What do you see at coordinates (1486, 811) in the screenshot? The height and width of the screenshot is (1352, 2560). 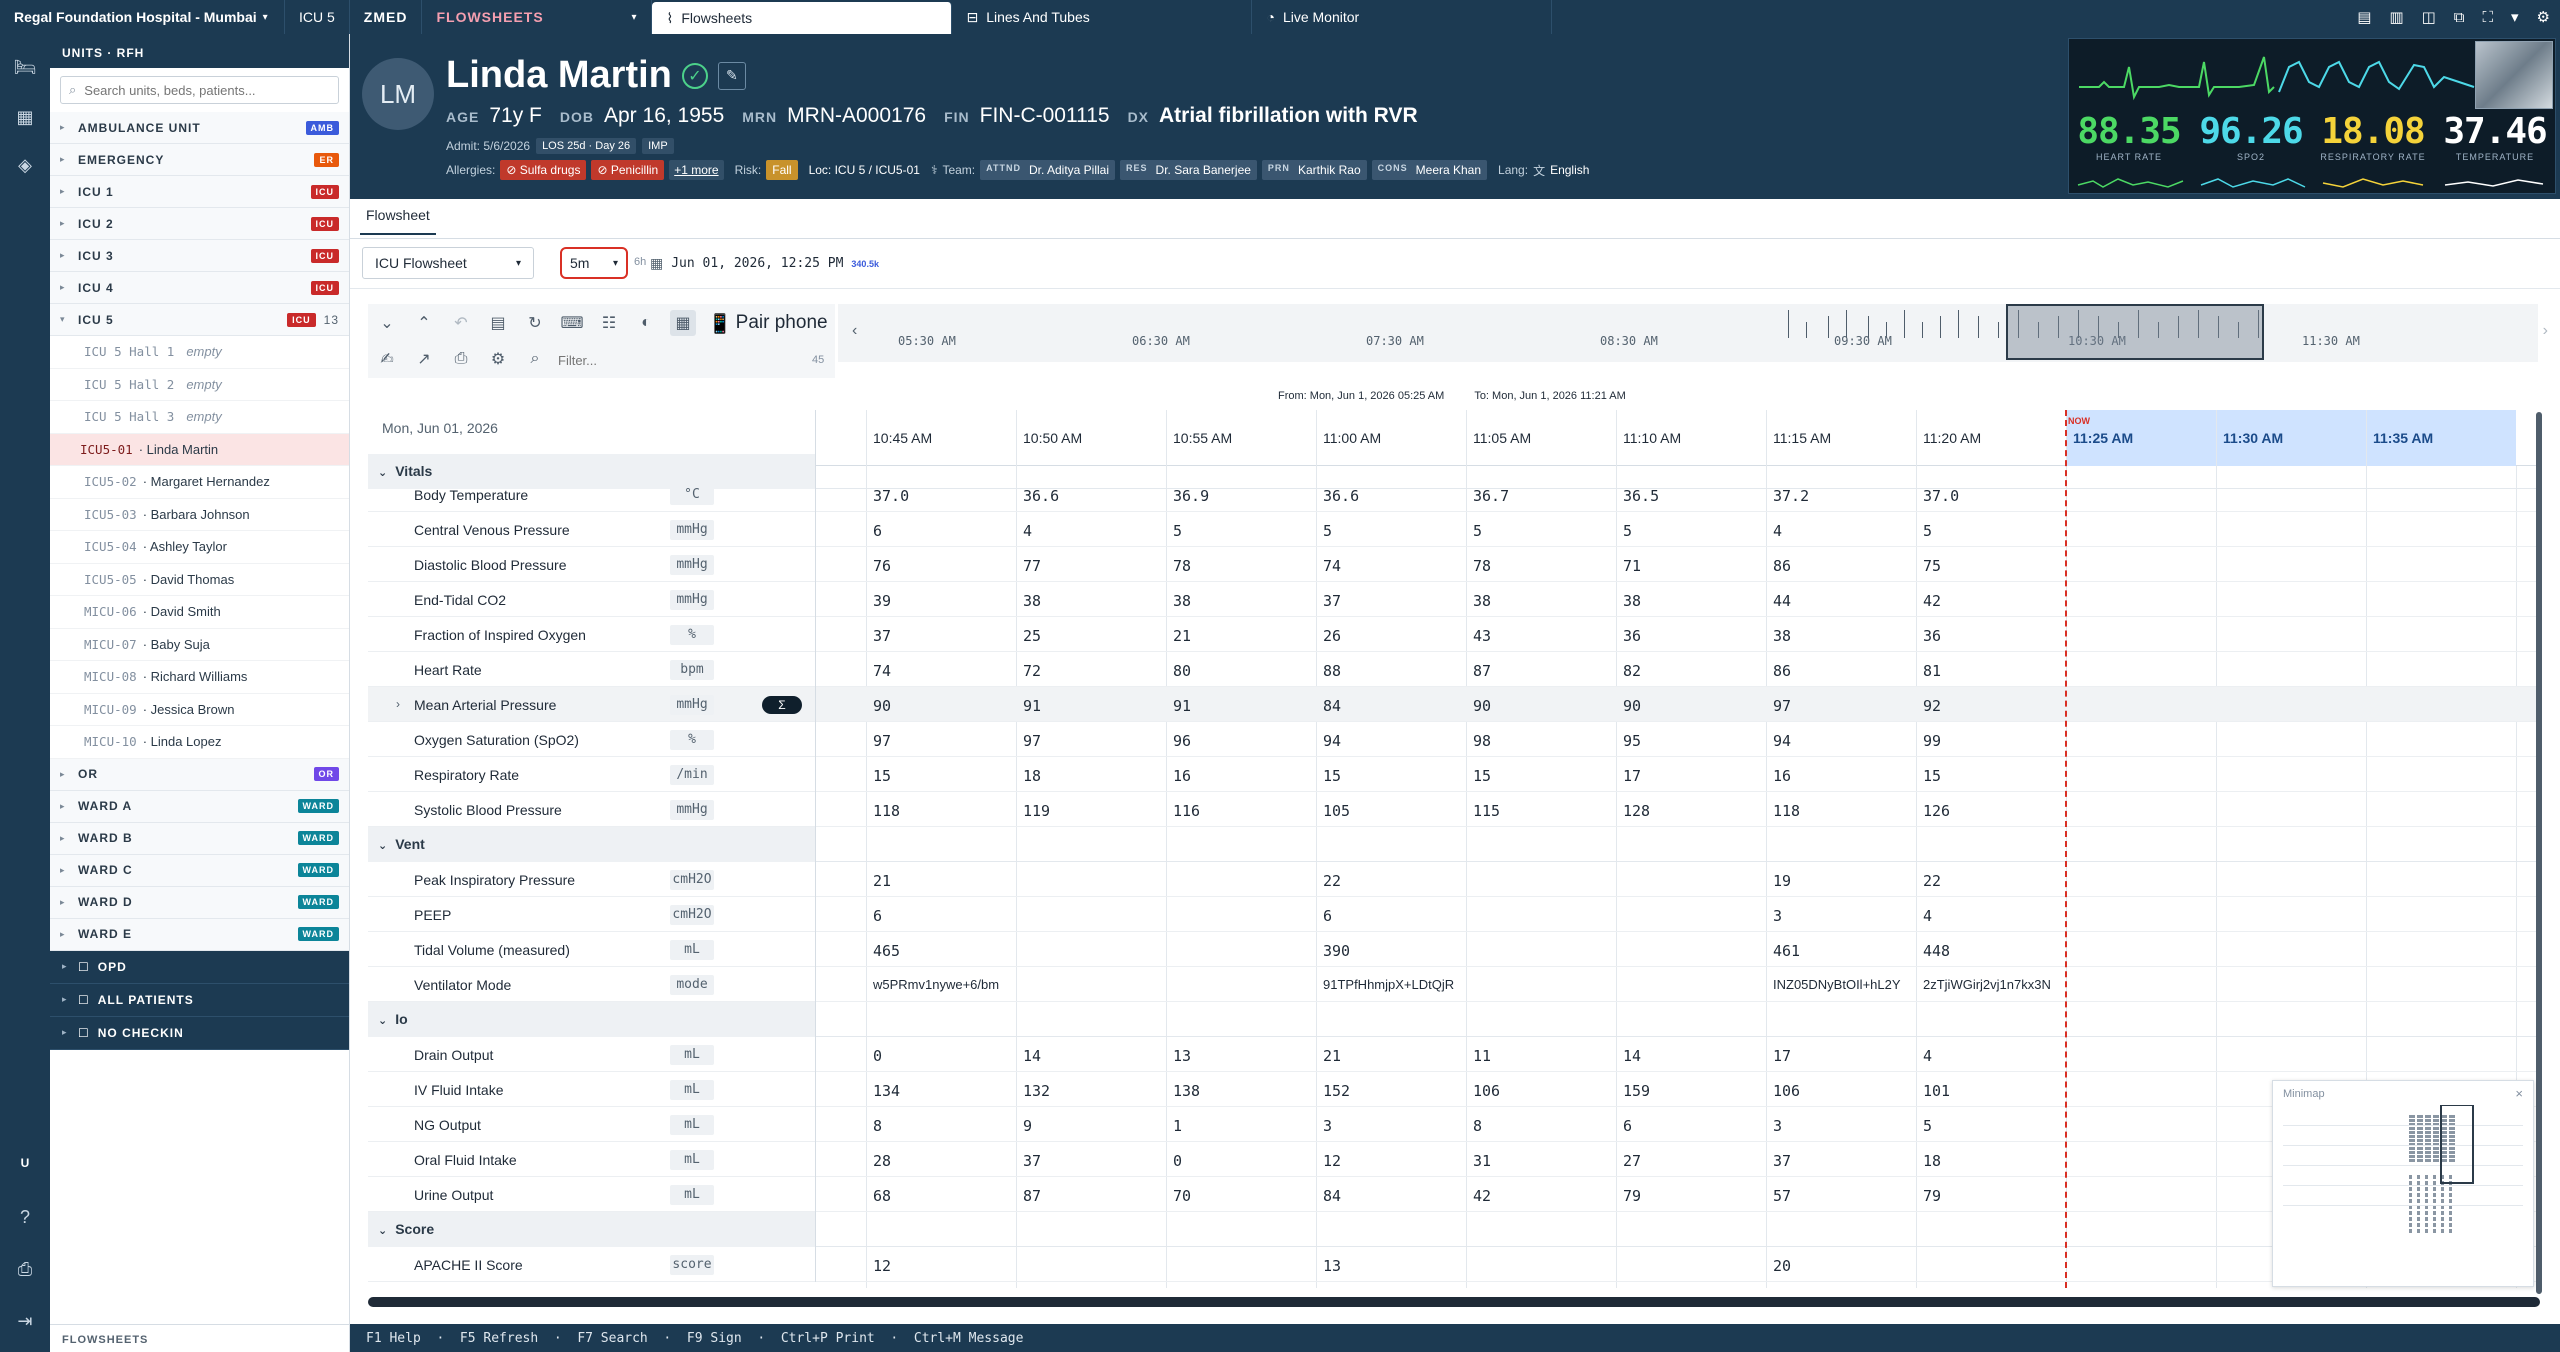 I see `value-cell: 115` at bounding box center [1486, 811].